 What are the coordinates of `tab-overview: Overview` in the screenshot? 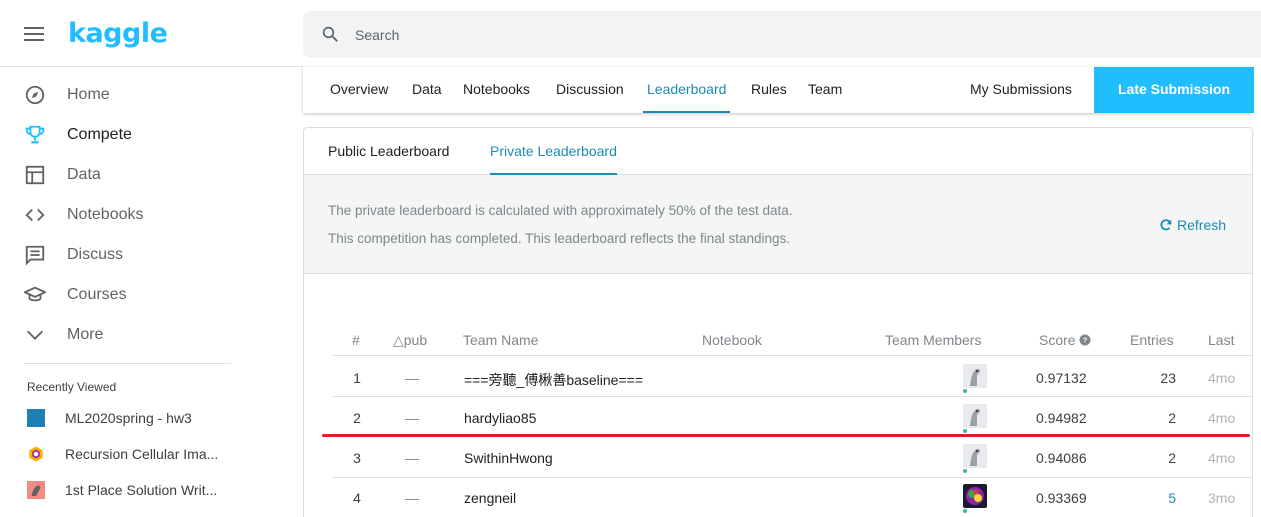 It's located at (359, 90).